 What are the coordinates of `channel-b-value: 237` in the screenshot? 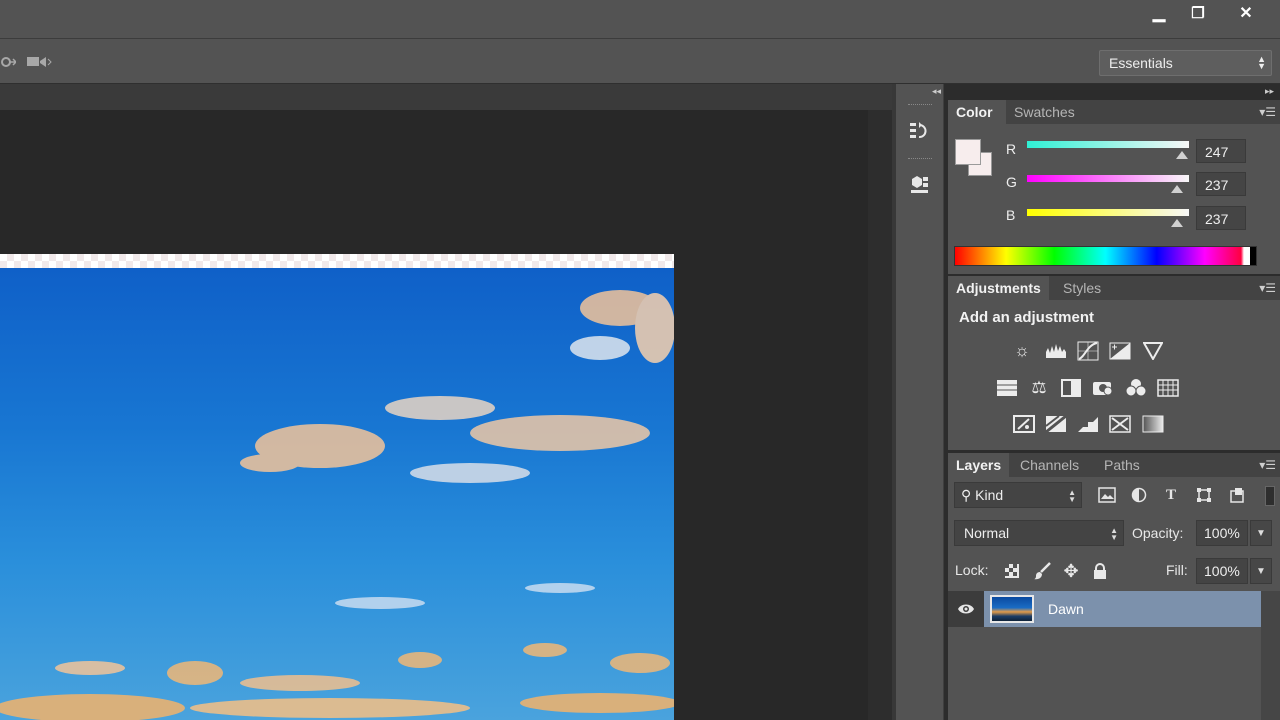 It's located at (1221, 218).